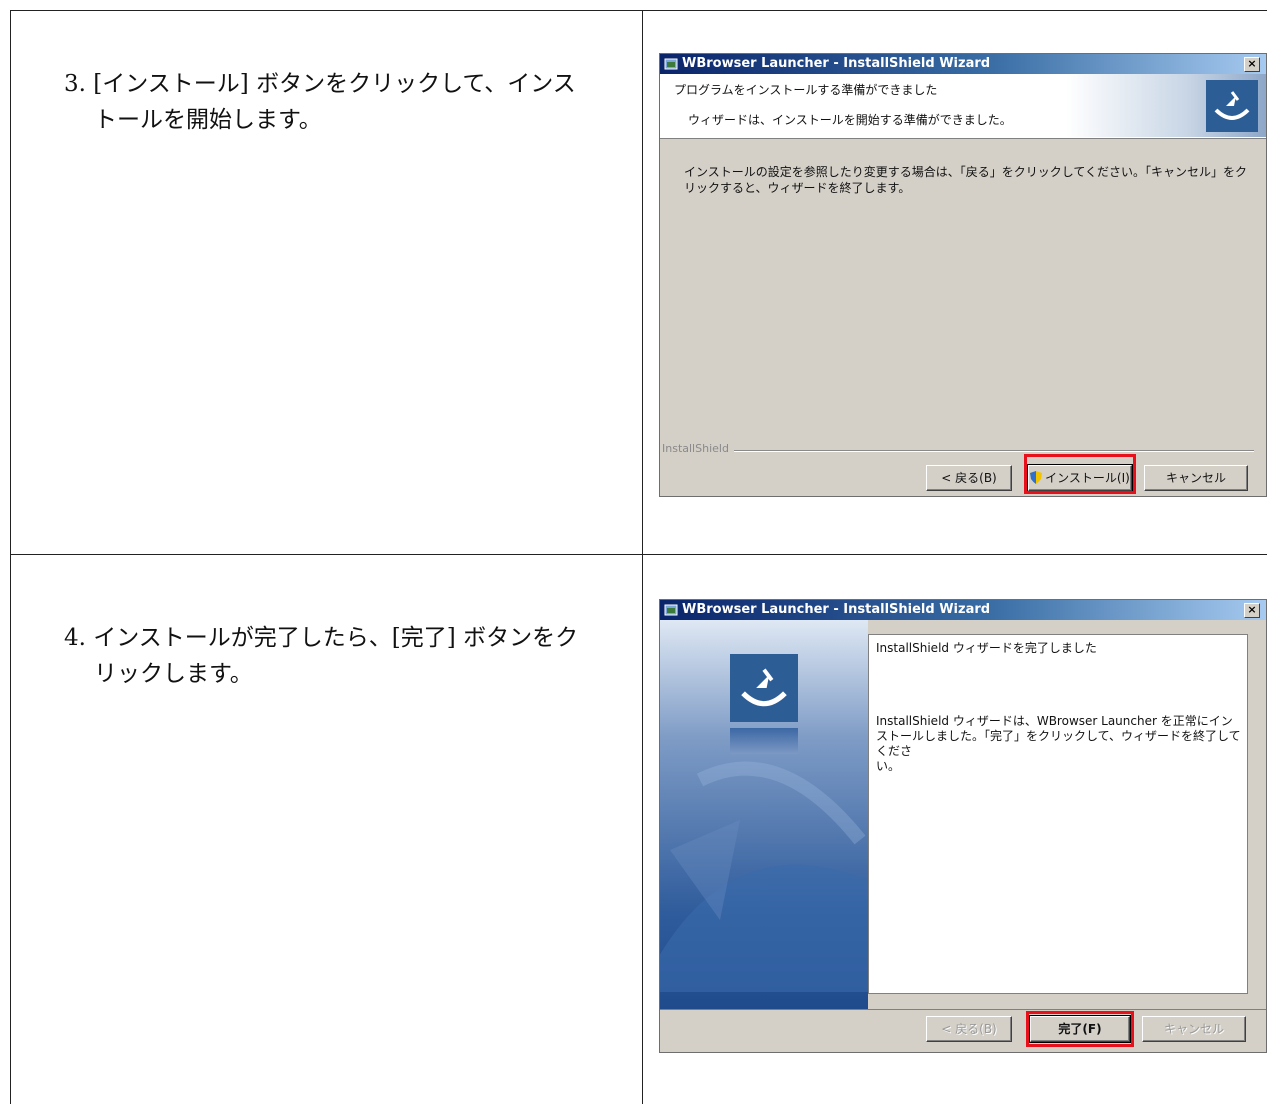 This screenshot has height=1104, width=1267. What do you see at coordinates (75, 638) in the screenshot?
I see `step-number: 4.` at bounding box center [75, 638].